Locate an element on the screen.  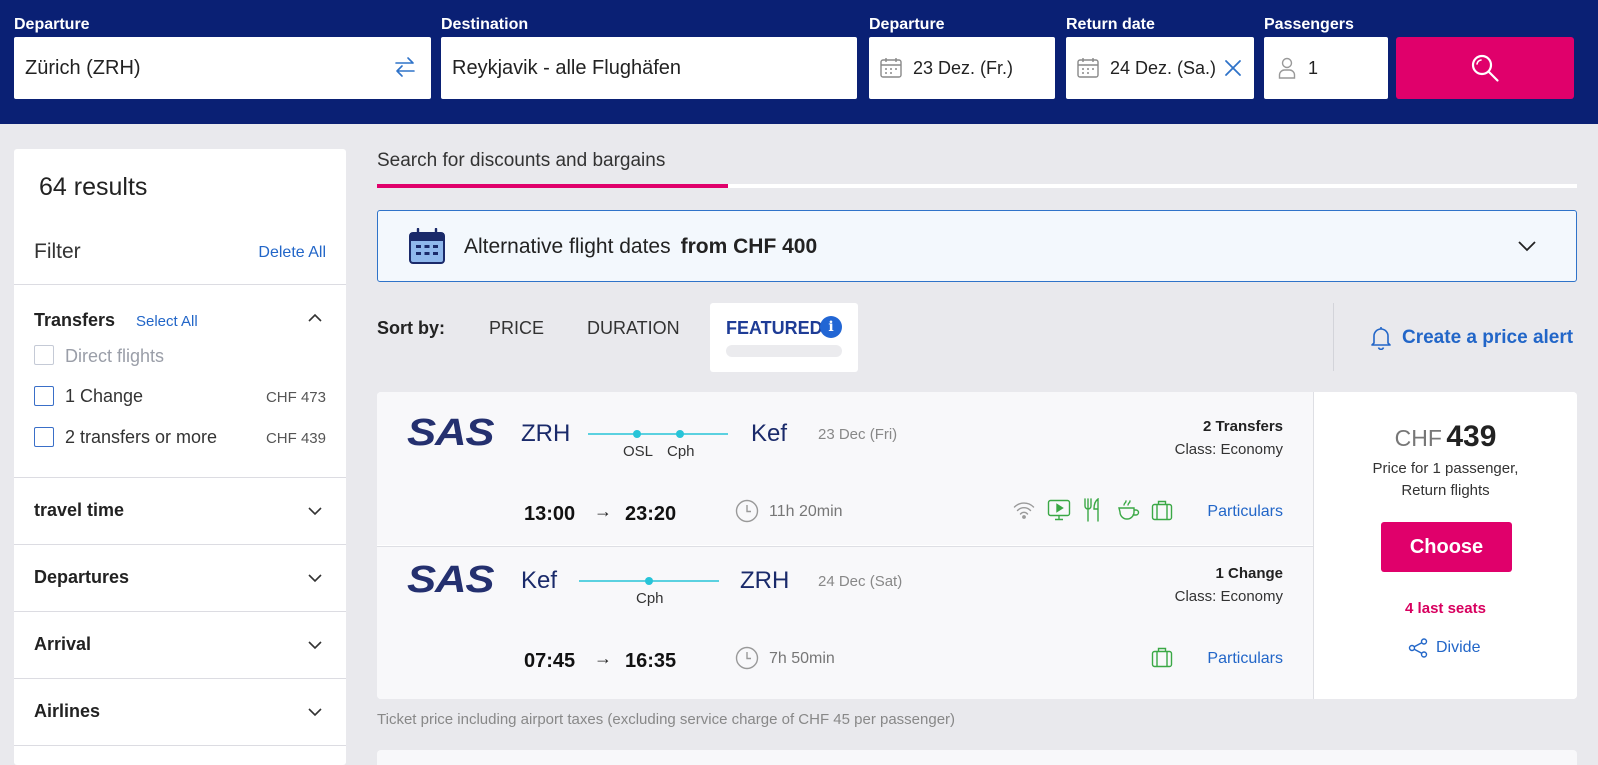
transfers-count: 1 Change is located at coordinates (1249, 573).